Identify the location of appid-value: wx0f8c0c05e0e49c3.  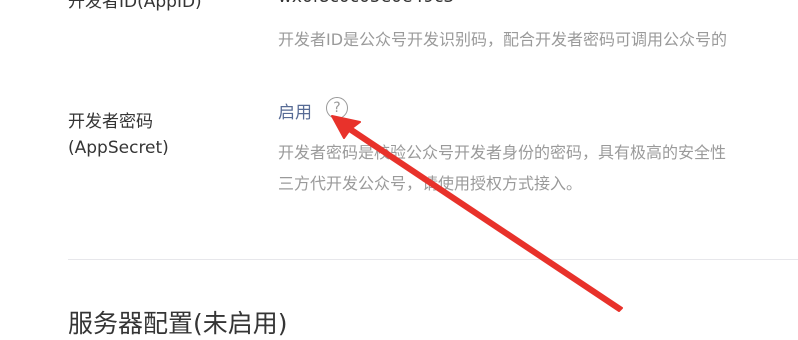
(366, 3).